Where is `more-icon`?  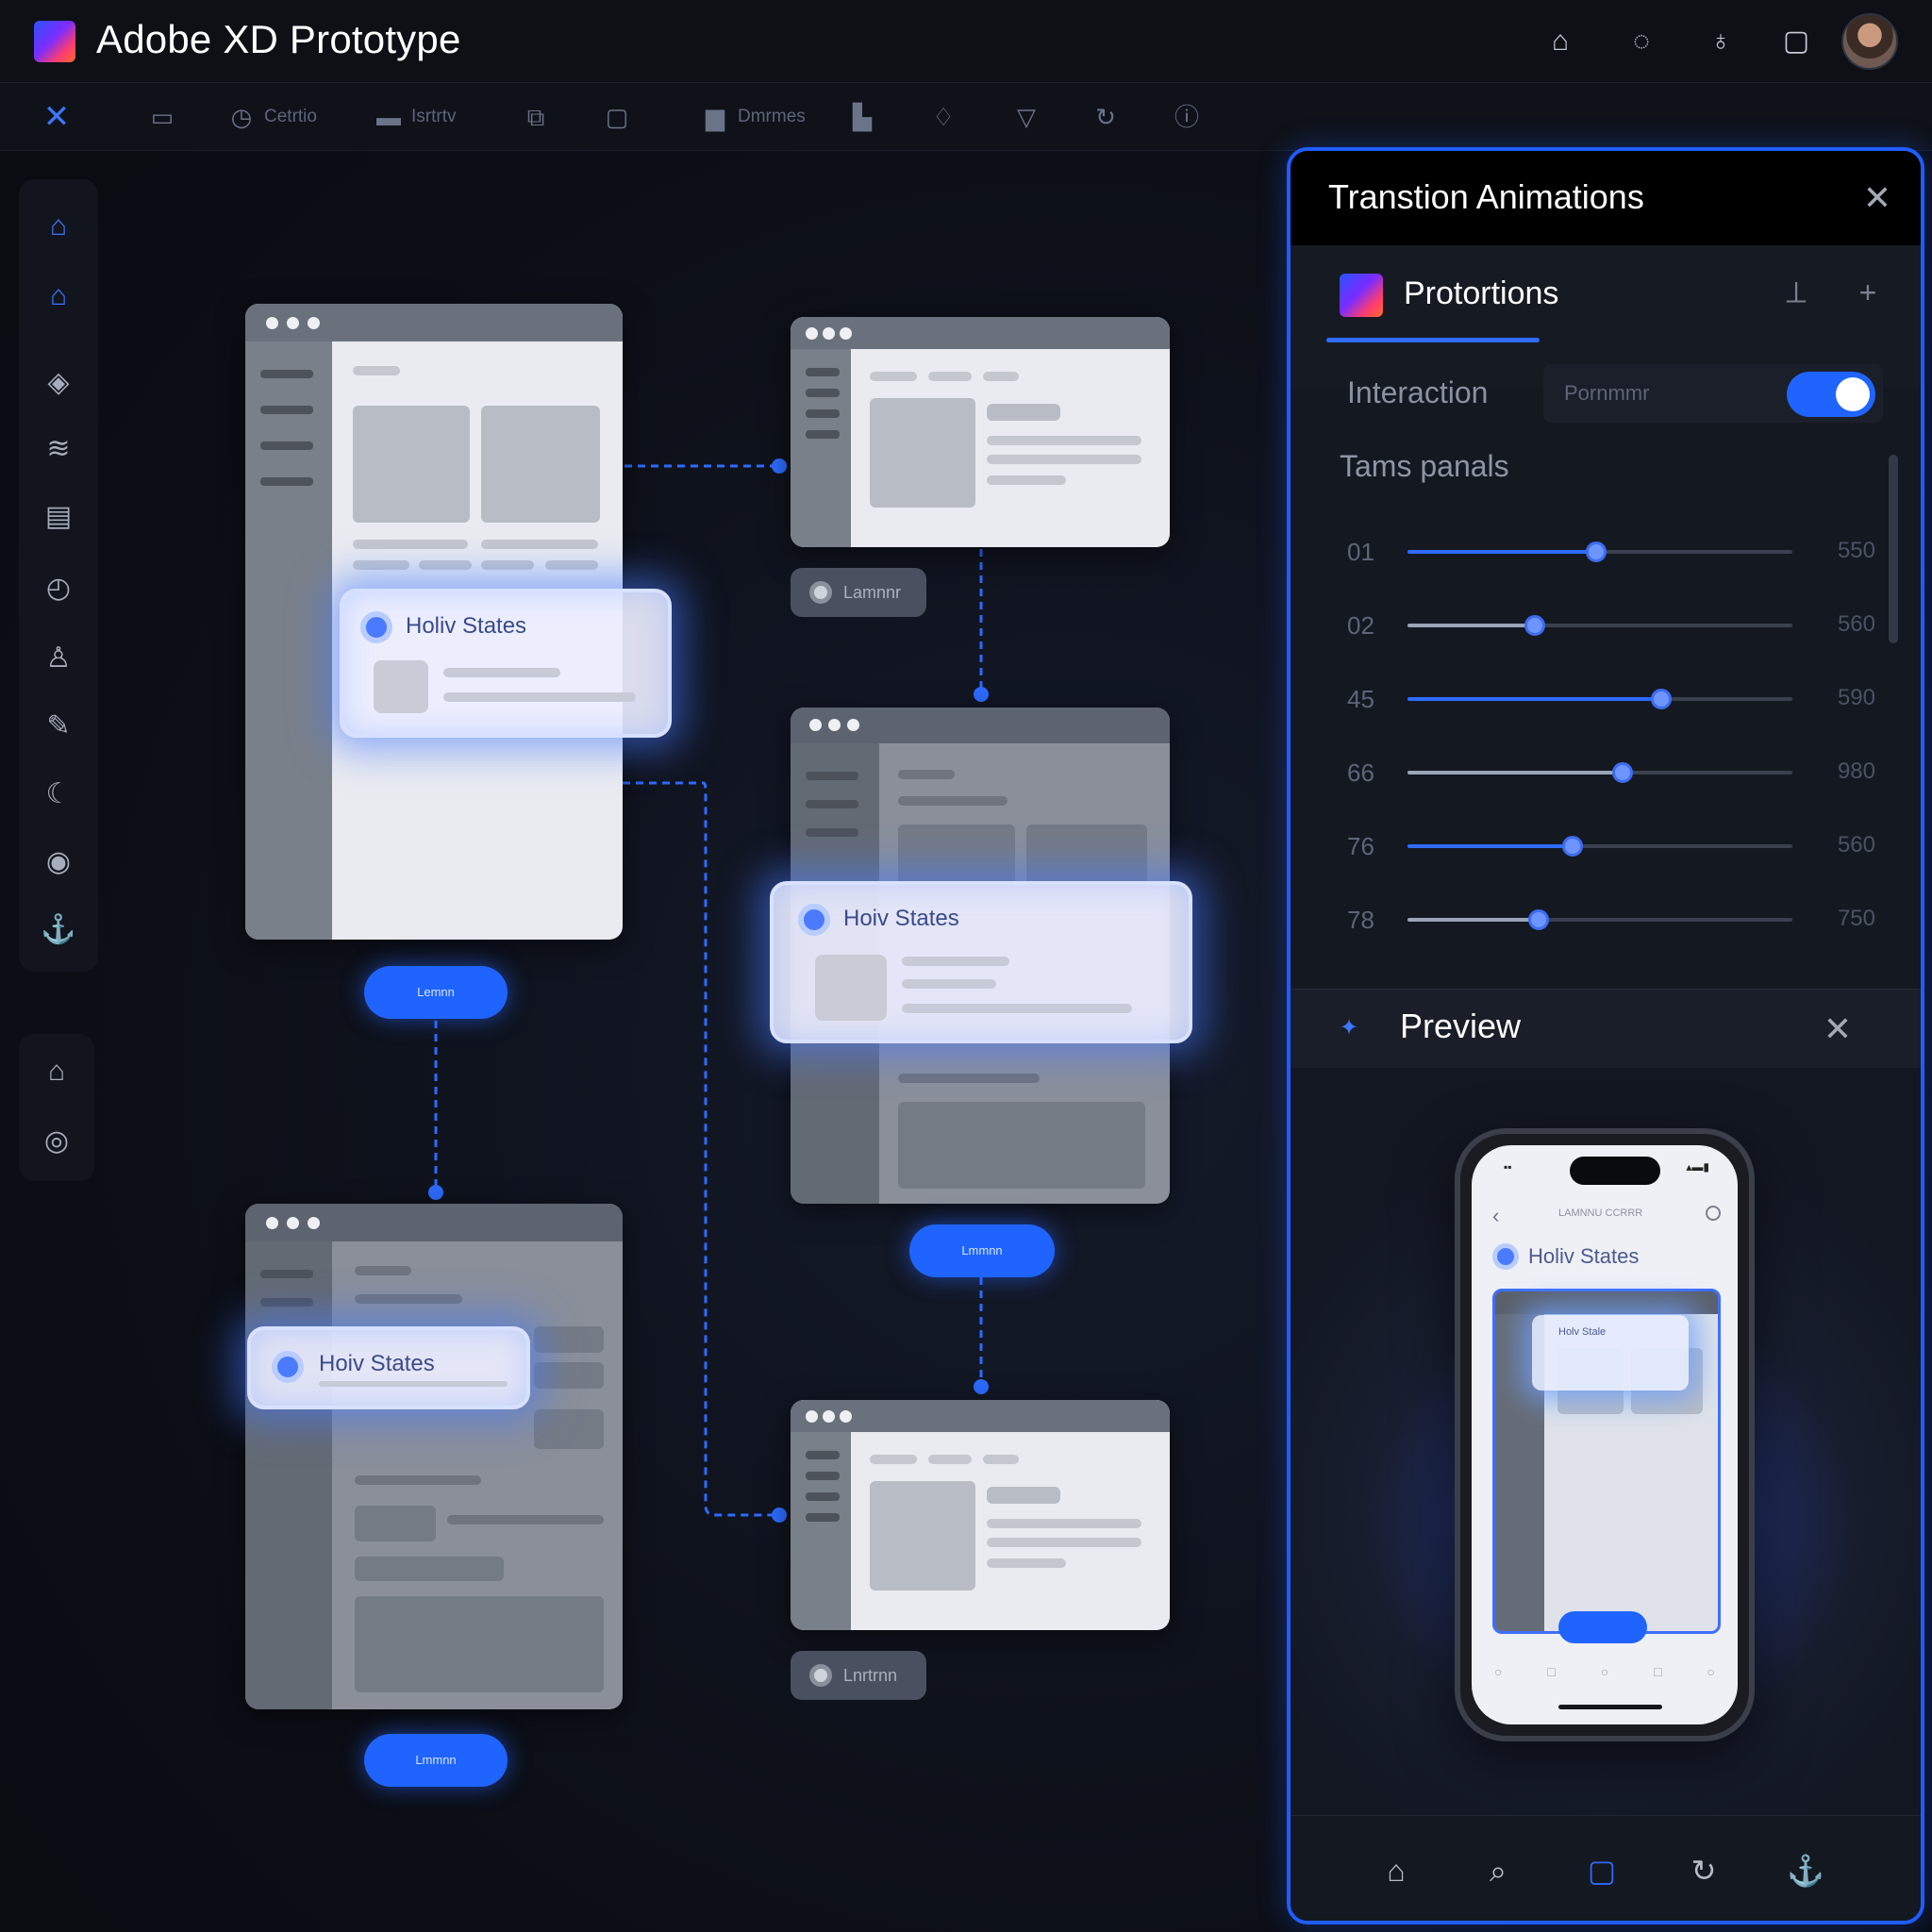
more-icon is located at coordinates (1714, 1214).